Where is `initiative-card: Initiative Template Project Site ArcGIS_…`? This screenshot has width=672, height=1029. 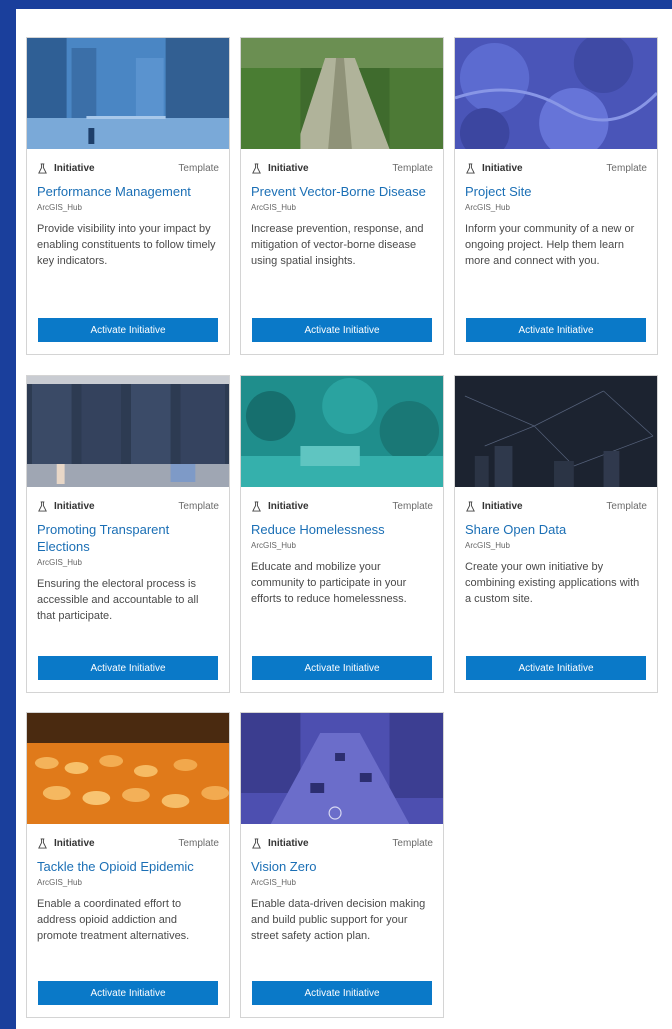
initiative-card: Initiative Template Project Site ArcGIS_… is located at coordinates (556, 196).